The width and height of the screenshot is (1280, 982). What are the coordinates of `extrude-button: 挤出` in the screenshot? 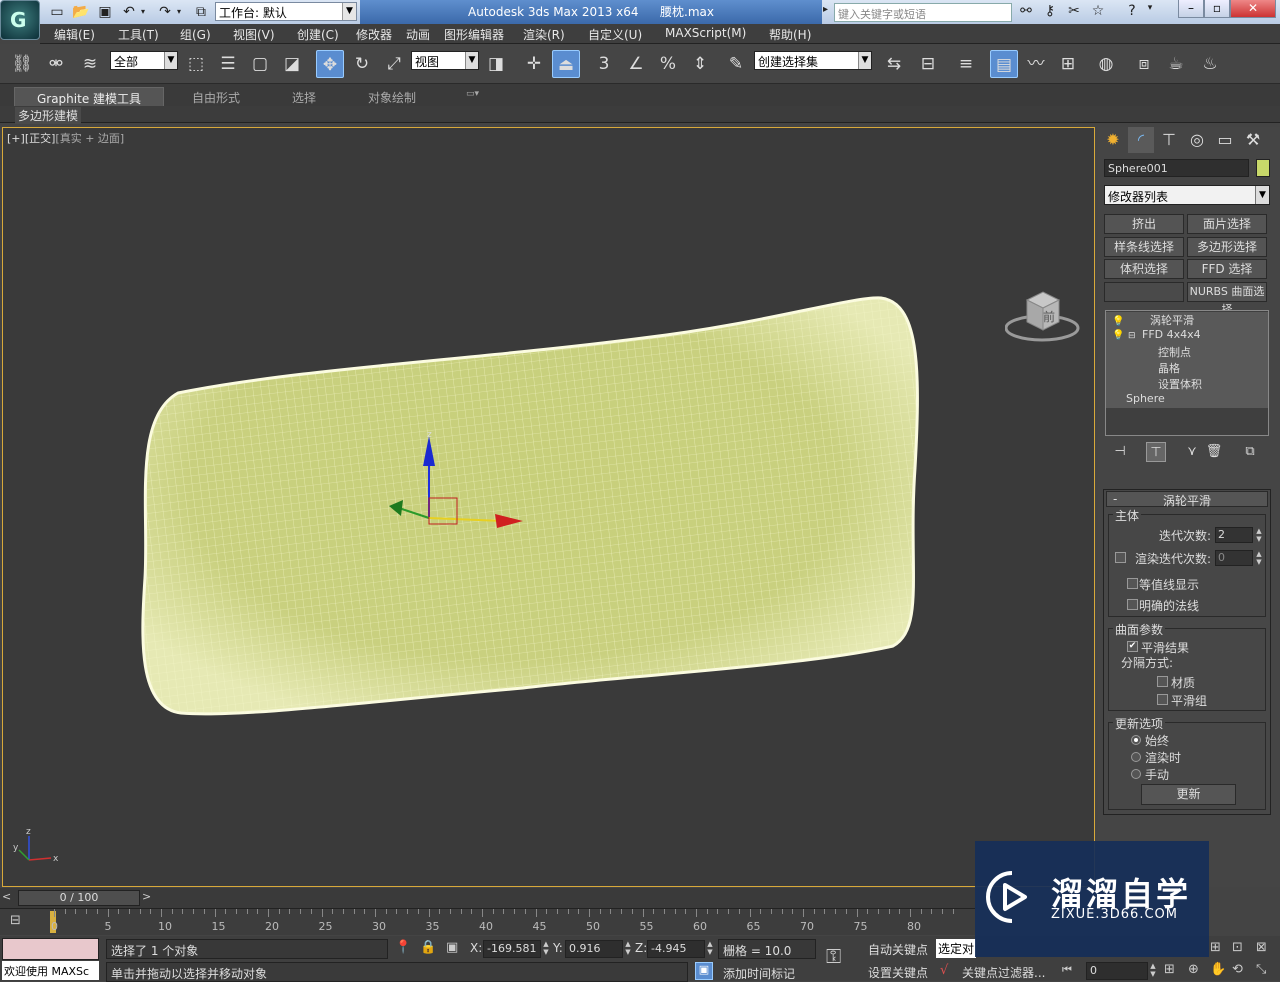 It's located at (1144, 224).